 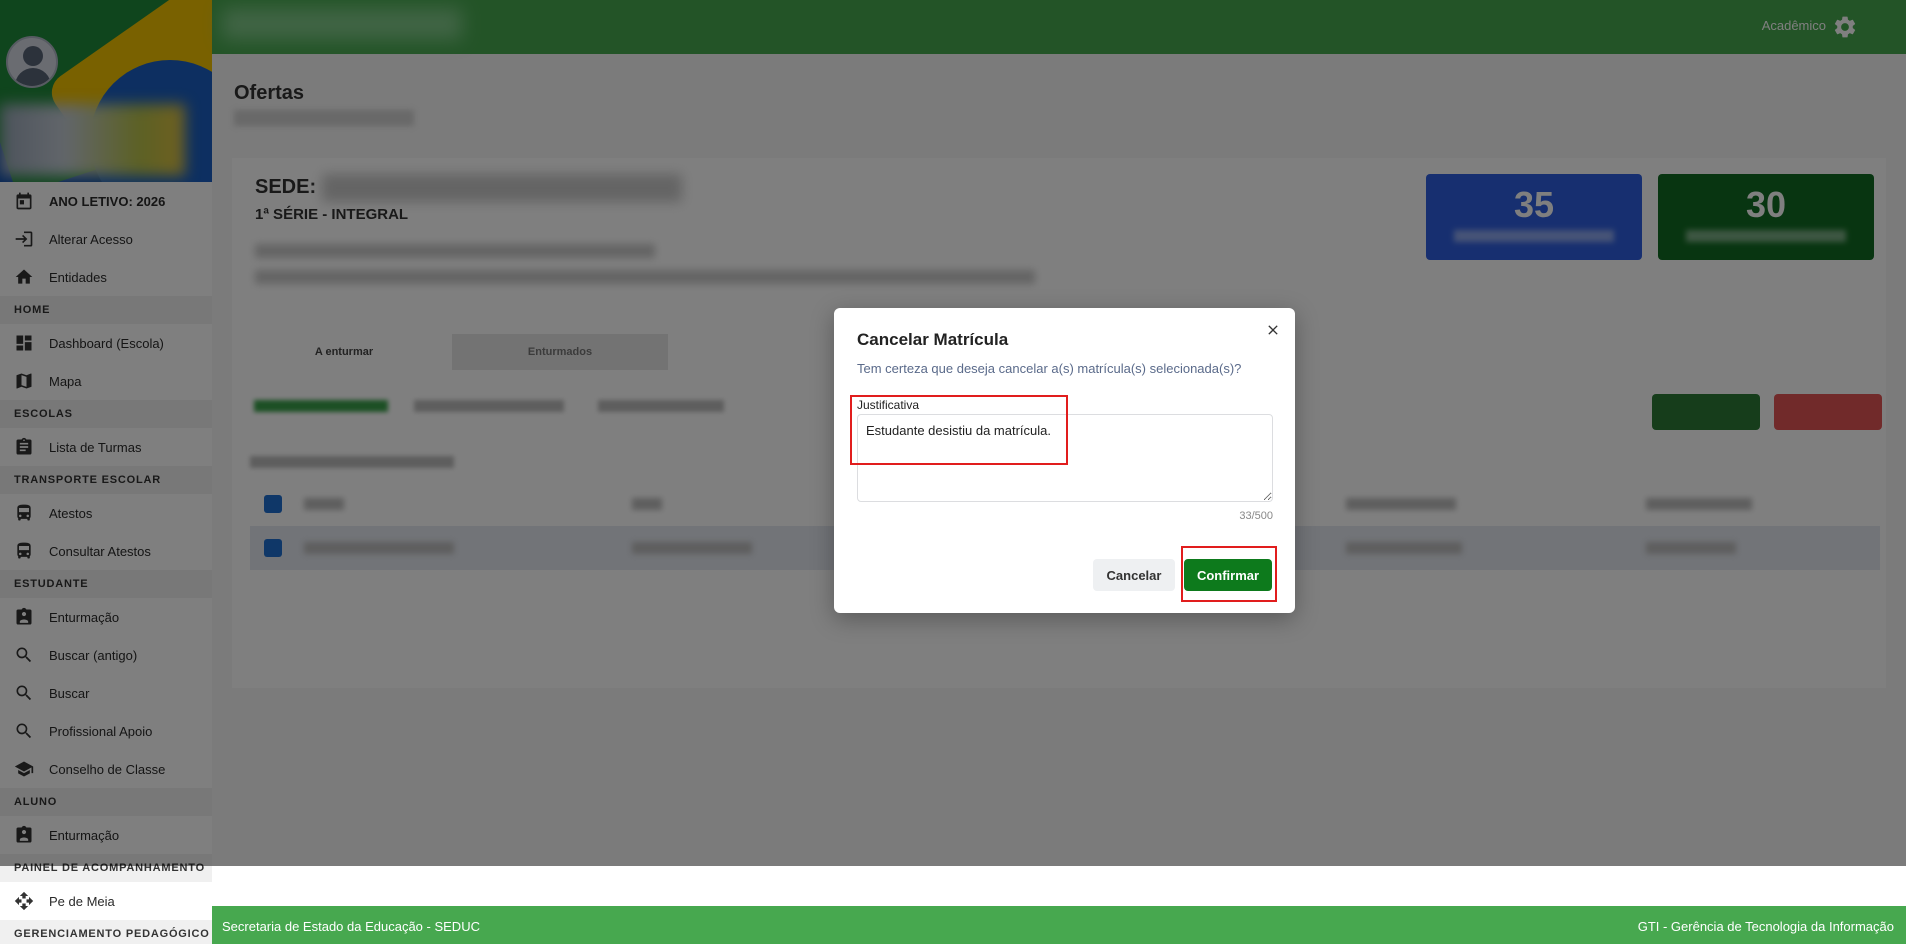 What do you see at coordinates (1273, 330) in the screenshot?
I see `close-icon` at bounding box center [1273, 330].